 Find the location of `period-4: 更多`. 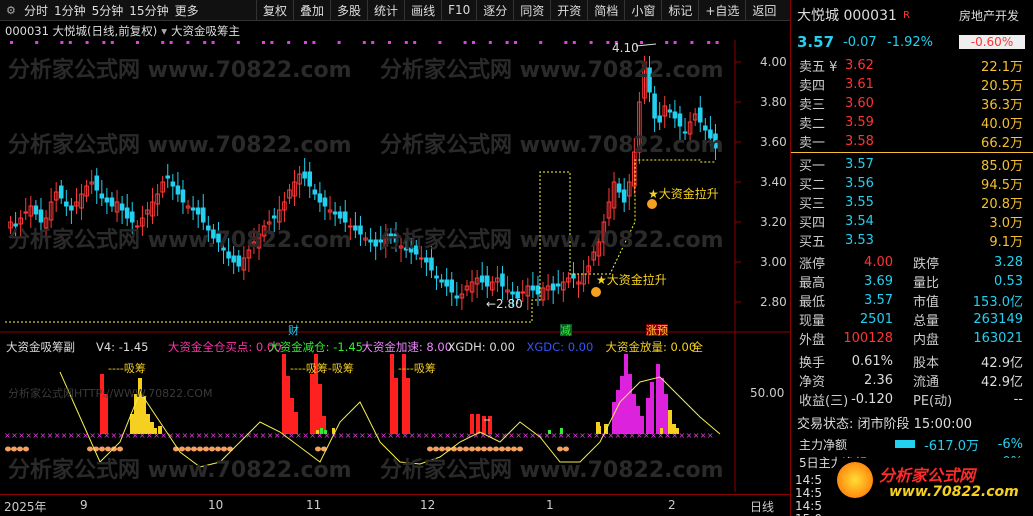

period-4: 更多 is located at coordinates (187, 10).